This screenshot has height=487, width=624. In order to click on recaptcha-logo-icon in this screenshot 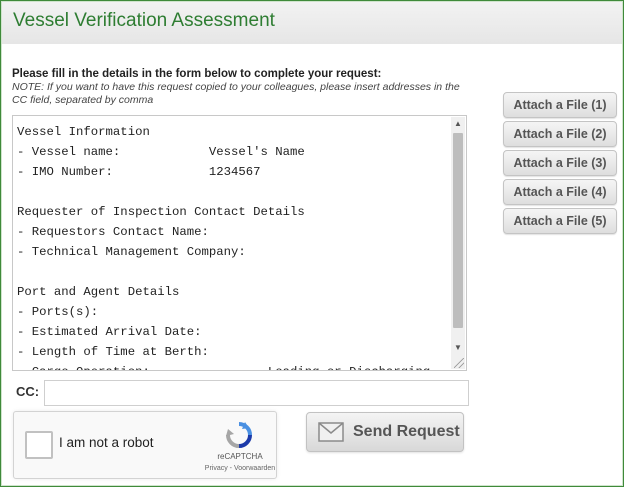, I will do `click(239, 435)`.